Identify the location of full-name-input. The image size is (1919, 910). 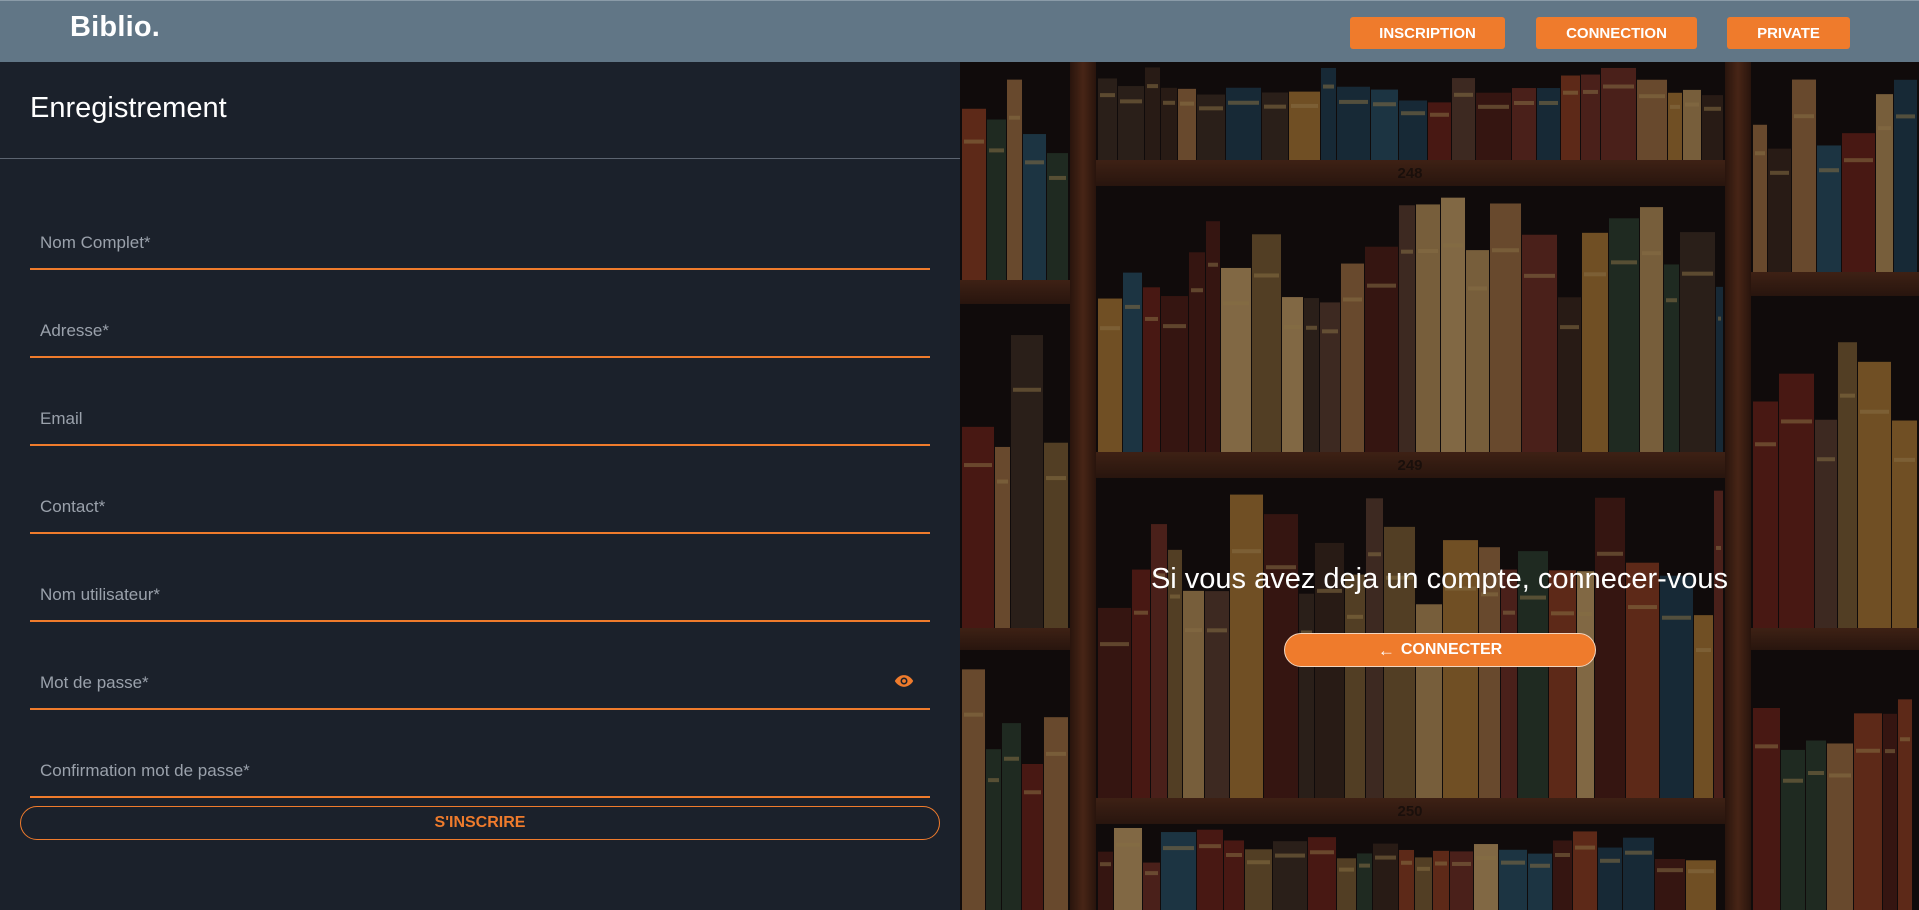
(480, 239).